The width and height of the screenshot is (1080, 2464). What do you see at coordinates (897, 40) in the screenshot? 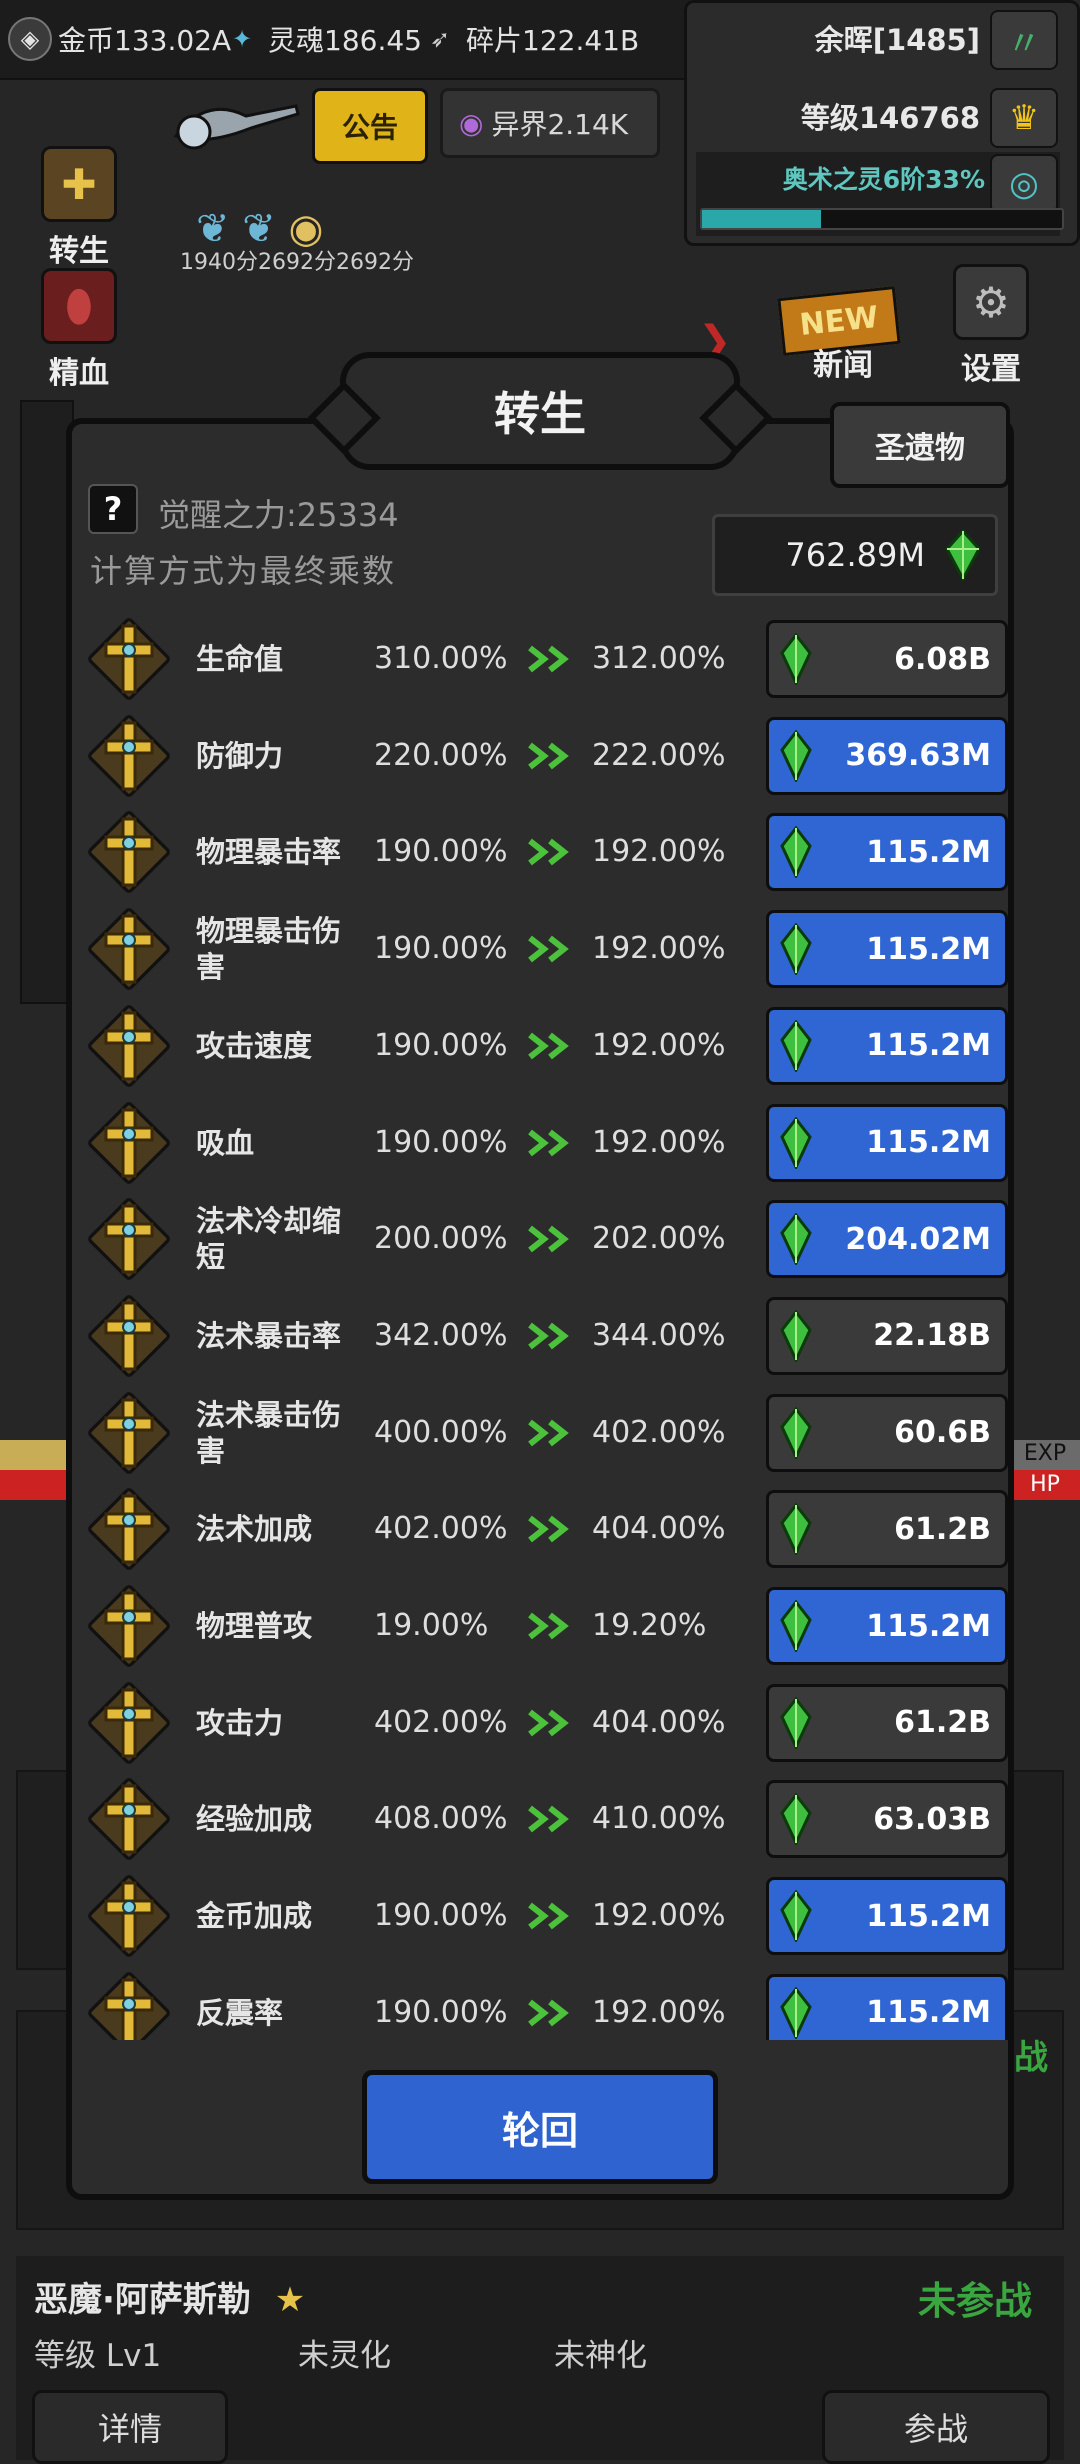
I see `afterglow-text: 余晖[1485]` at bounding box center [897, 40].